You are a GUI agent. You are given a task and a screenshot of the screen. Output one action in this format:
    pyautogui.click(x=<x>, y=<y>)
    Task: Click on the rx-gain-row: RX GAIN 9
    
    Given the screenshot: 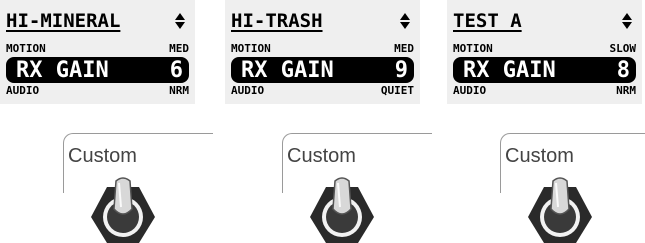 What is the action you would take?
    pyautogui.click(x=322, y=70)
    